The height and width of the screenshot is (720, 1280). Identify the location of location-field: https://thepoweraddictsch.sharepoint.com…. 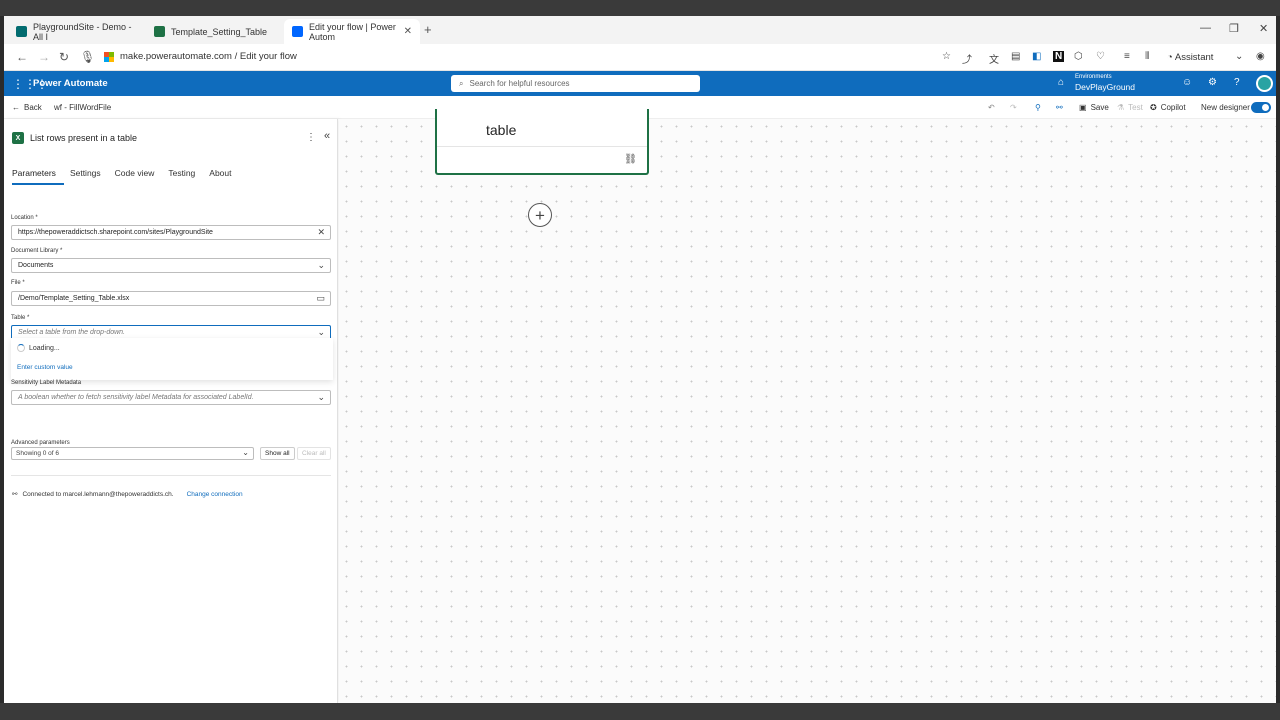
(171, 232).